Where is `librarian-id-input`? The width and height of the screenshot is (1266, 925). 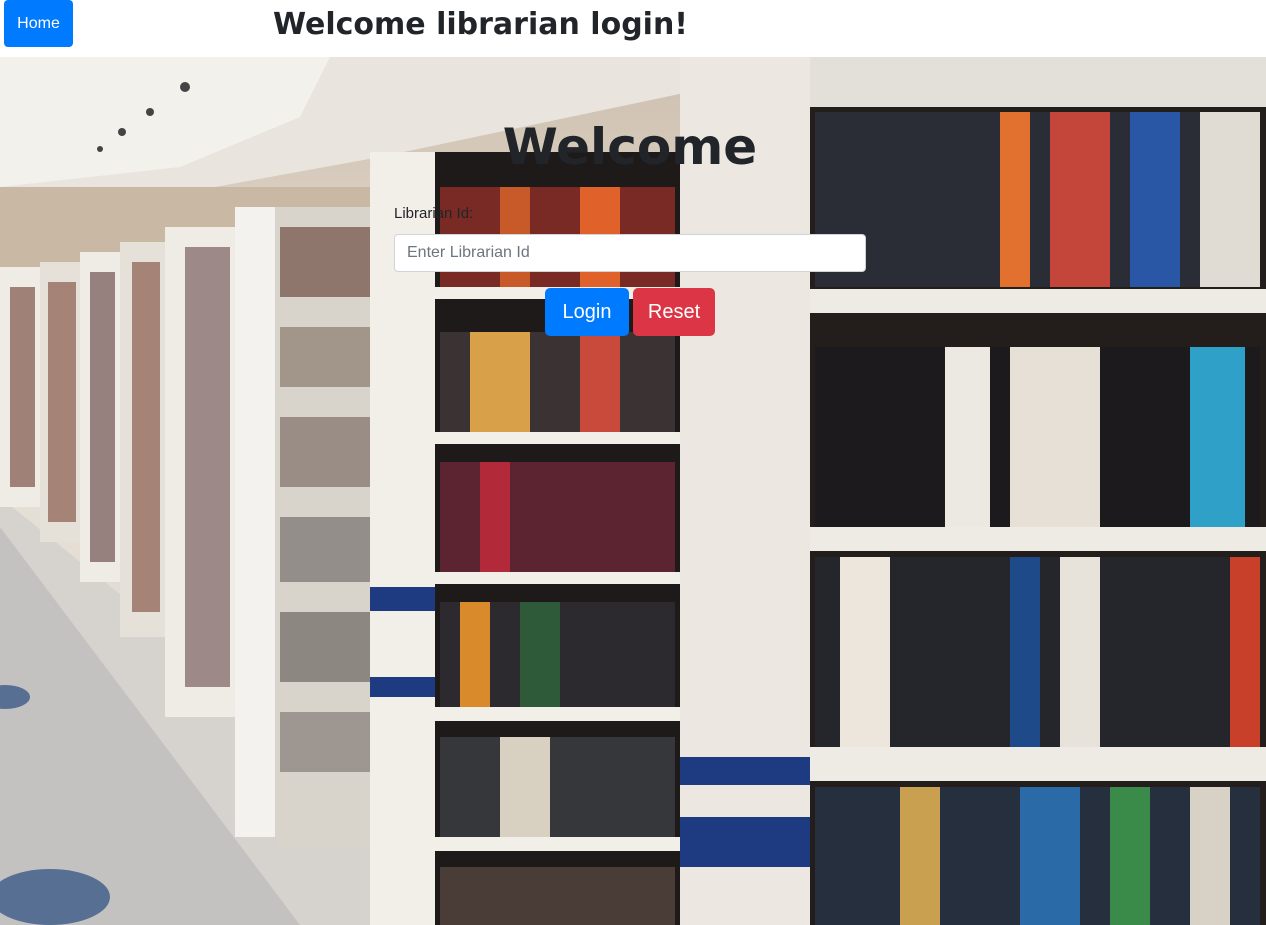
librarian-id-input is located at coordinates (630, 253).